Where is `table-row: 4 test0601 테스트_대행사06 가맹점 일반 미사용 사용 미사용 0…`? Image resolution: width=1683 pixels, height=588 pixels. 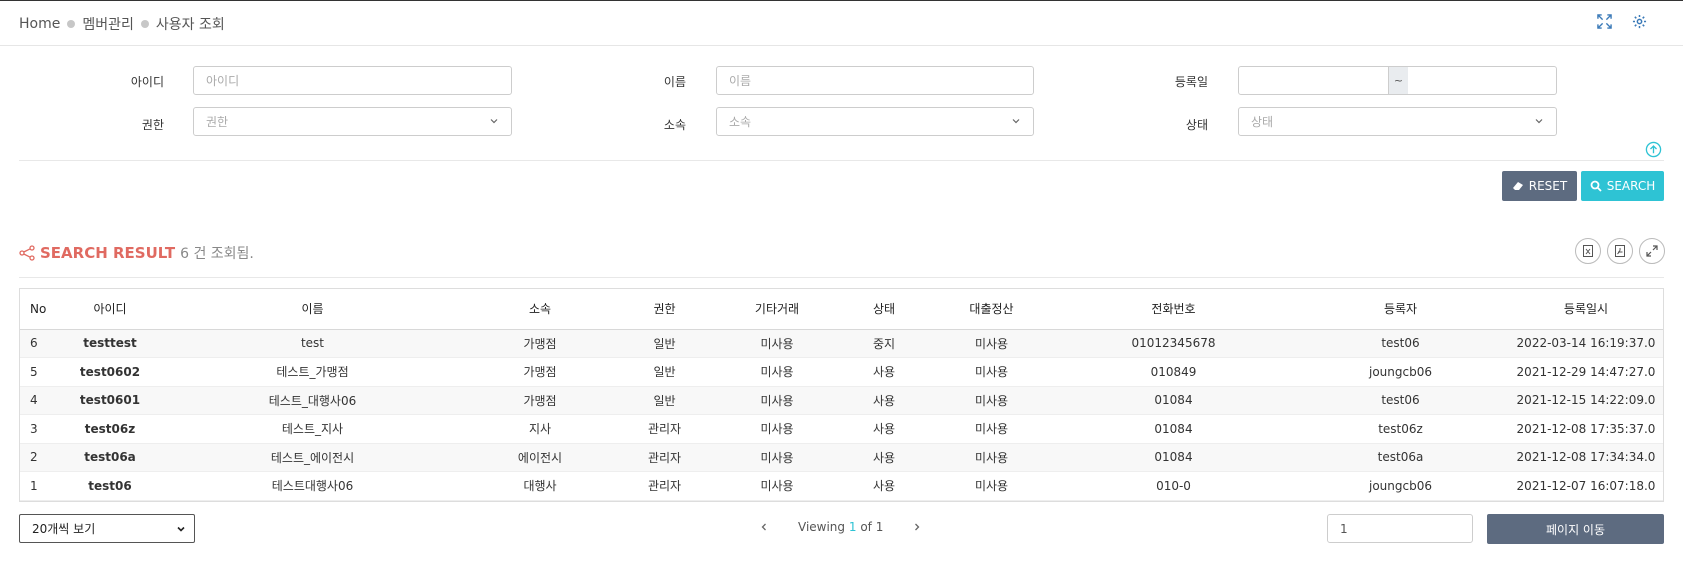
table-row: 4 test0601 테스트_대행사06 가맹점 일반 미사용 사용 미사용 0… is located at coordinates (841, 400).